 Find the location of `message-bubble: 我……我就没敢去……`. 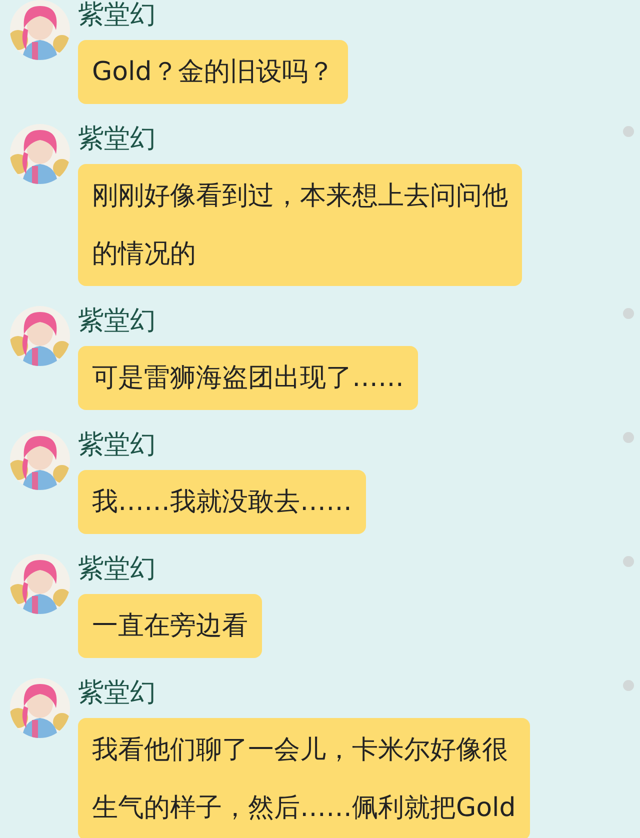

message-bubble: 我……我就没敢去…… is located at coordinates (222, 502).